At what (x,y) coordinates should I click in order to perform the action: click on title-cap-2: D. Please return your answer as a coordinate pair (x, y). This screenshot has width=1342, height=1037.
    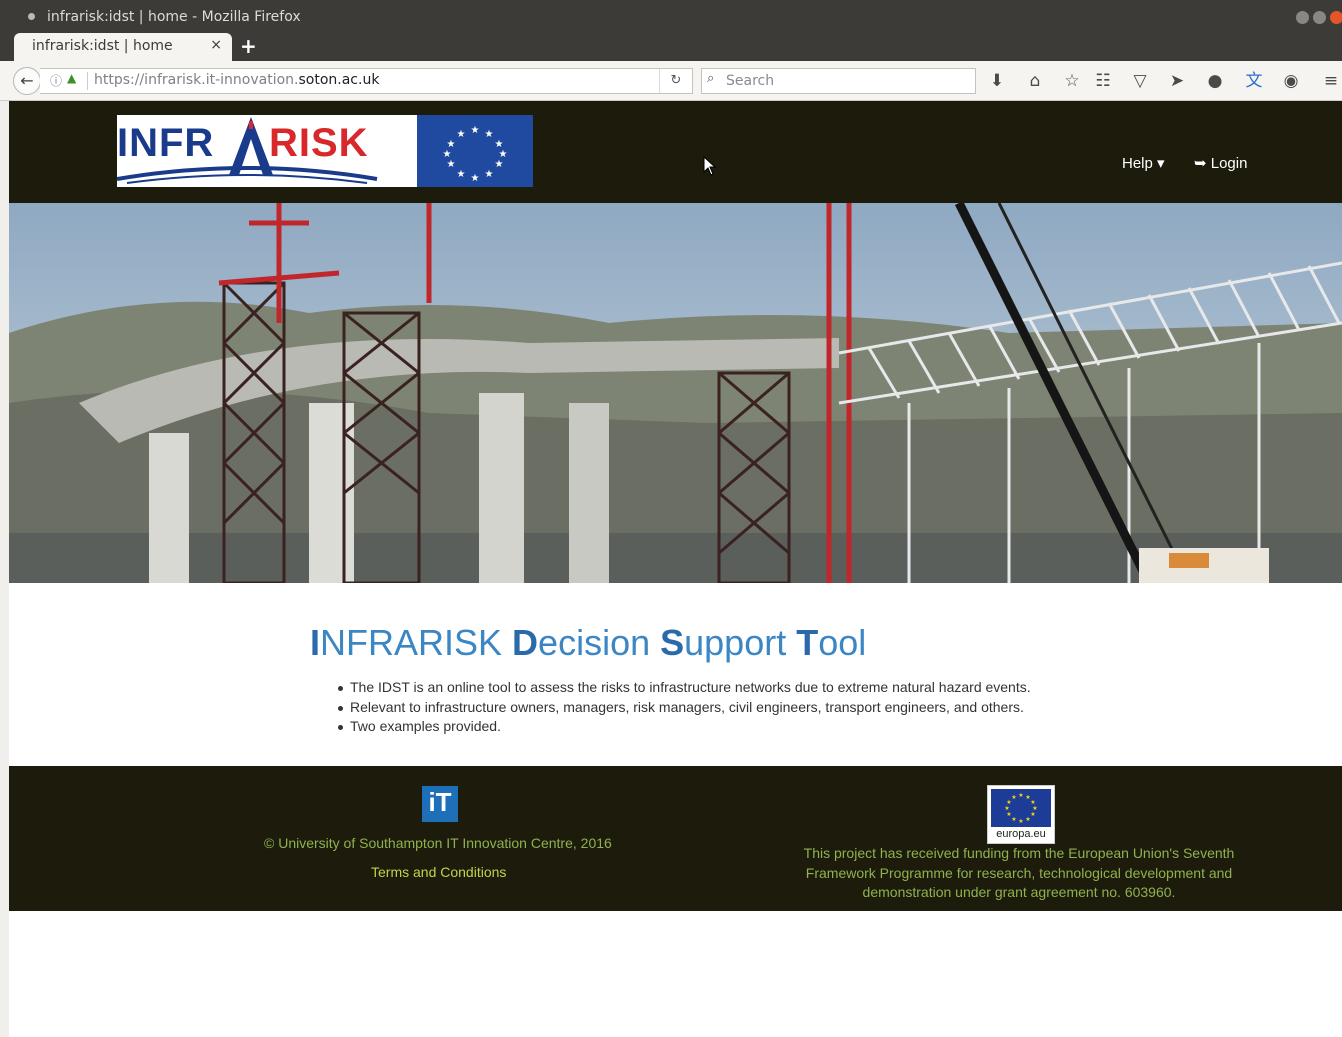
    Looking at the image, I should click on (525, 642).